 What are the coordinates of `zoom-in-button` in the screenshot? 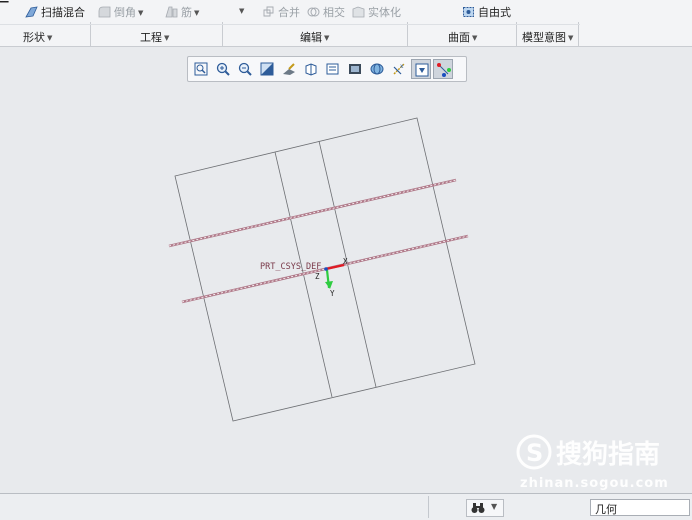 It's located at (223, 69).